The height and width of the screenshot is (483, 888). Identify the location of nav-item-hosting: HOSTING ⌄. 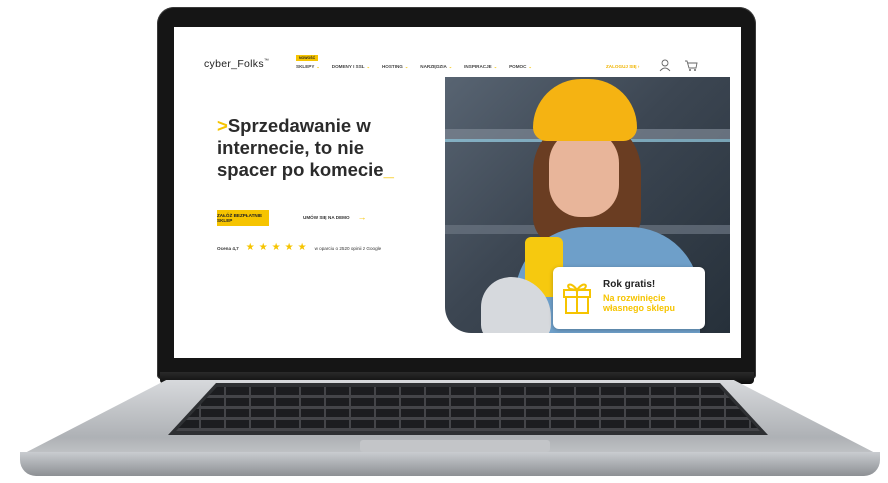
(395, 66).